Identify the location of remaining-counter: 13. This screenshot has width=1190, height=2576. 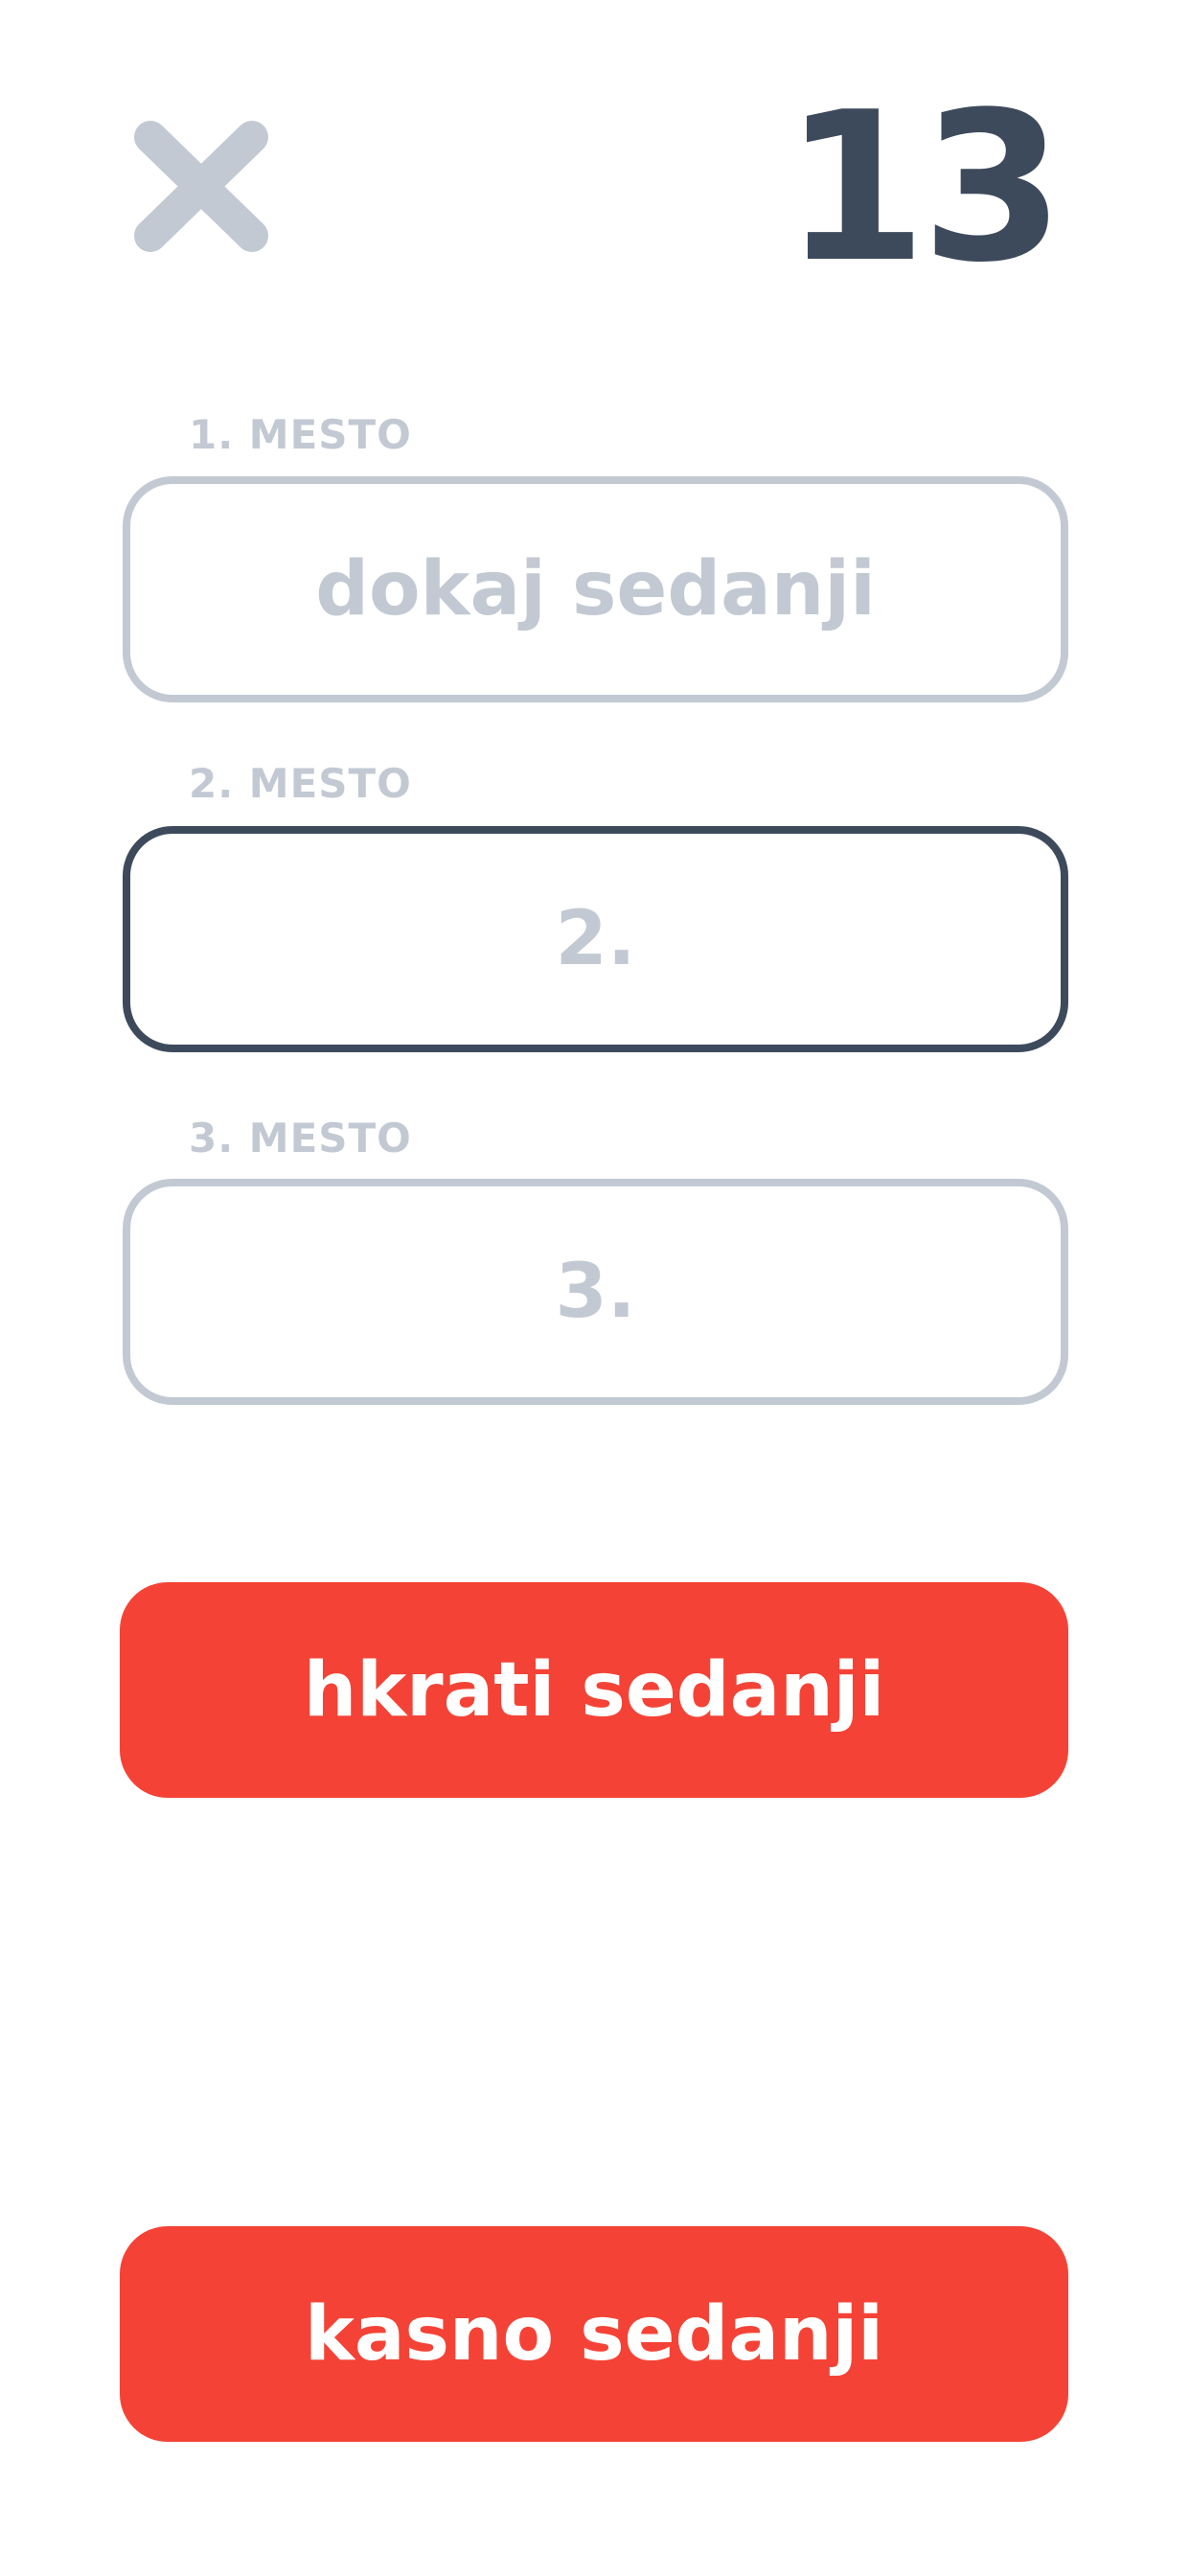
(924, 187).